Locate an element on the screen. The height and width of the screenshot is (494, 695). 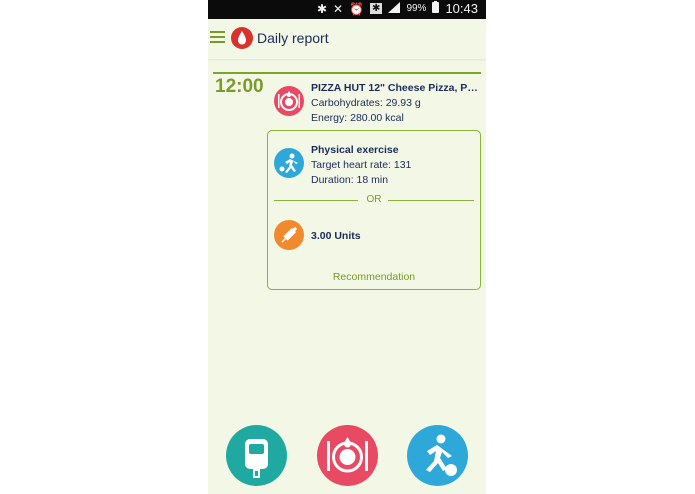
glucose-meter-icon is located at coordinates (256, 458).